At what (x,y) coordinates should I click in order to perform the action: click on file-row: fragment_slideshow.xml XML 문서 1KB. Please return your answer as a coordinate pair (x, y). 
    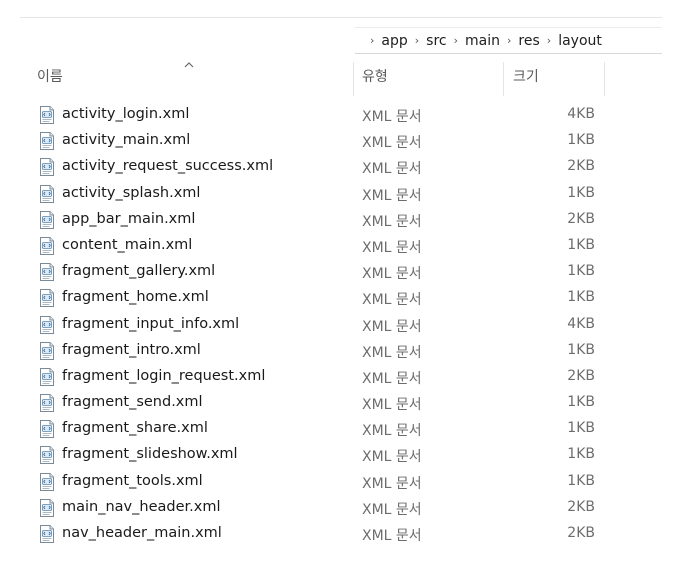
    Looking at the image, I should click on (345, 456).